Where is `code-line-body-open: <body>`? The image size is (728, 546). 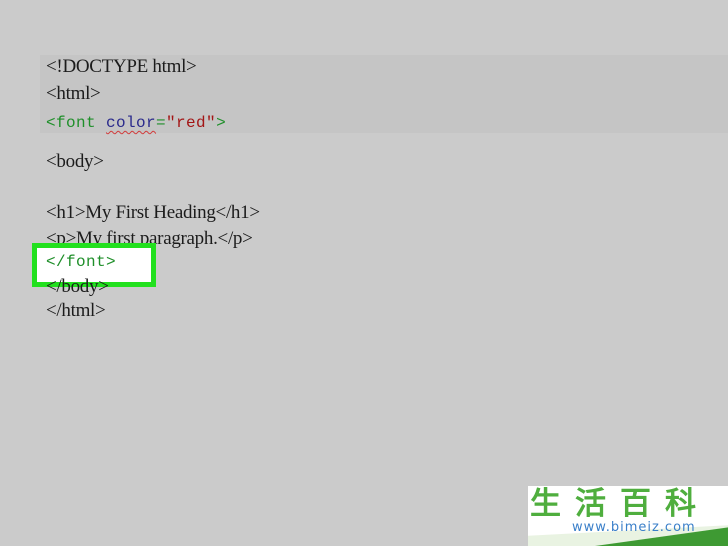
code-line-body-open: <body> is located at coordinates (75, 161).